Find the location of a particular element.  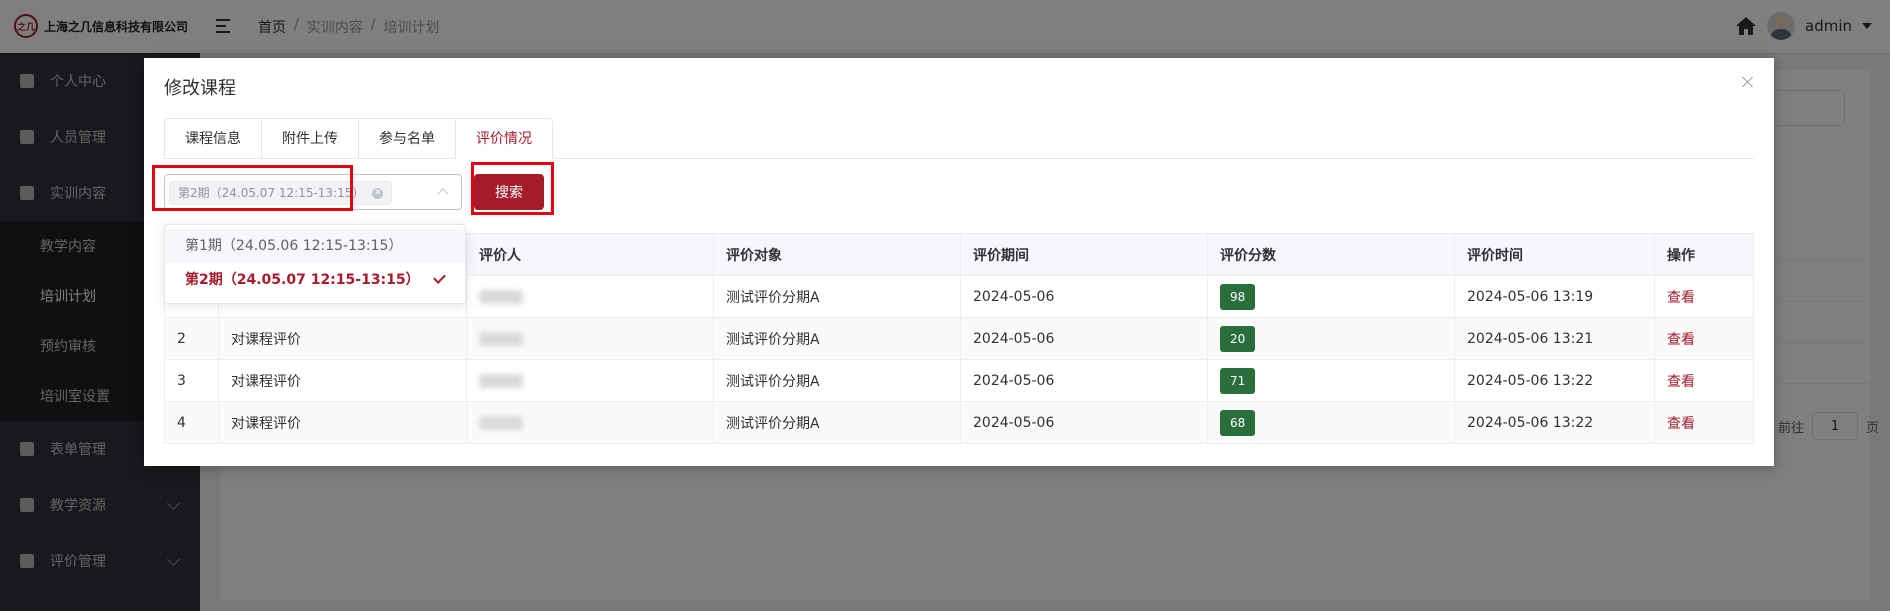

dropdown-option: 第1期（24.05.06 12:15-13:15） is located at coordinates (315, 246).